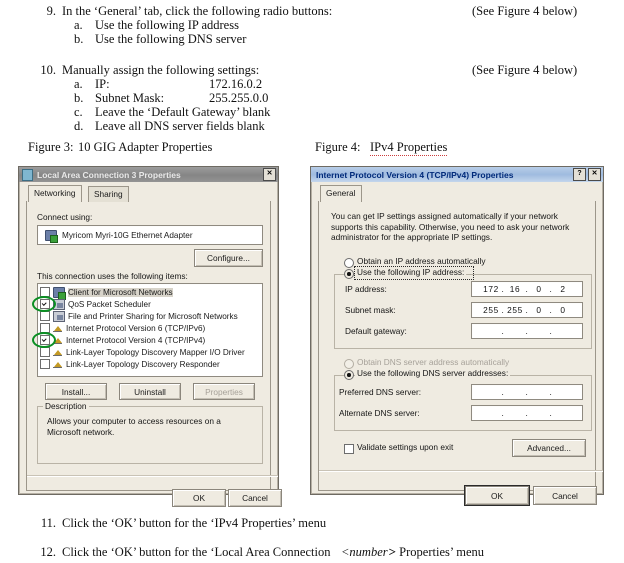  I want to click on list-item: Internet Protocol Version 6 (TCP/IPv6), so click(150, 328).